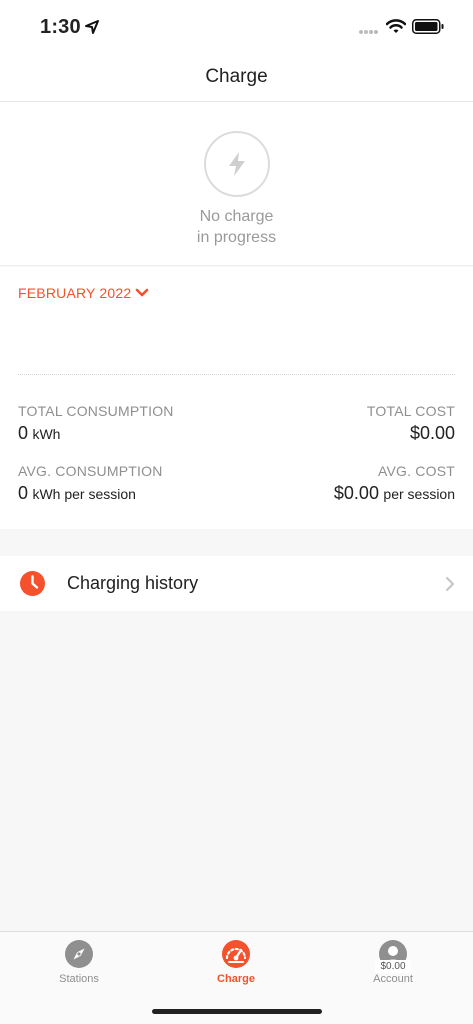  What do you see at coordinates (23, 493) in the screenshot?
I see `avg-consumption-number: 0` at bounding box center [23, 493].